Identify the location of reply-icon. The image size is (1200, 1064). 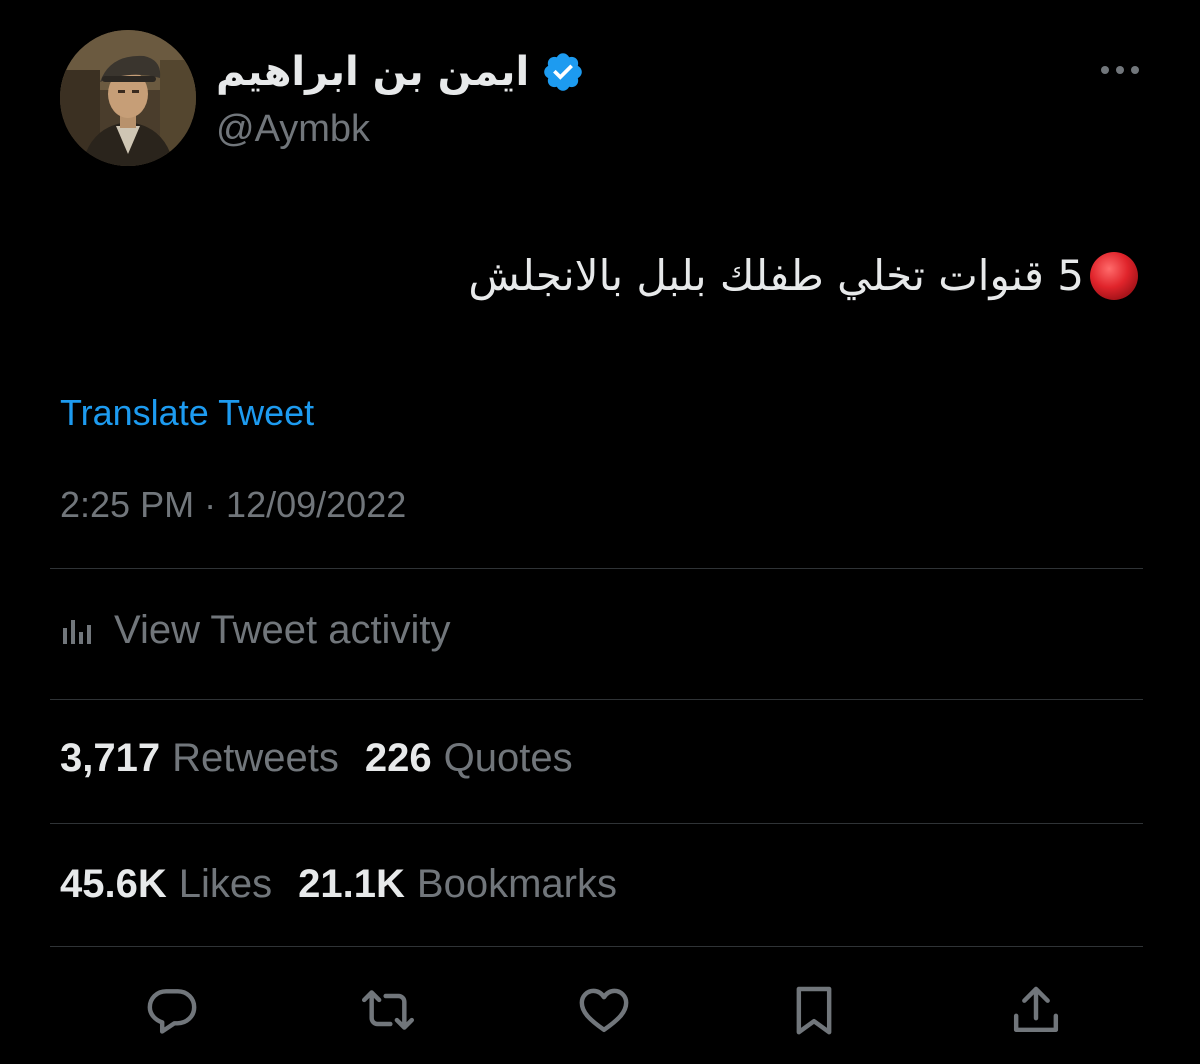
(172, 1011).